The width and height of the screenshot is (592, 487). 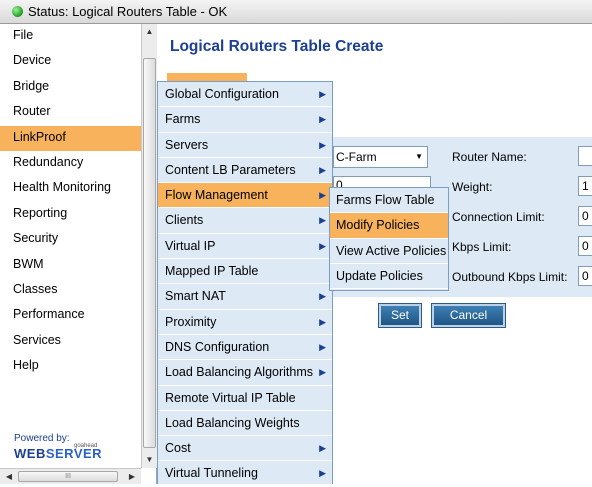 What do you see at coordinates (58, 453) in the screenshot?
I see `brand-name: WEBSERVER` at bounding box center [58, 453].